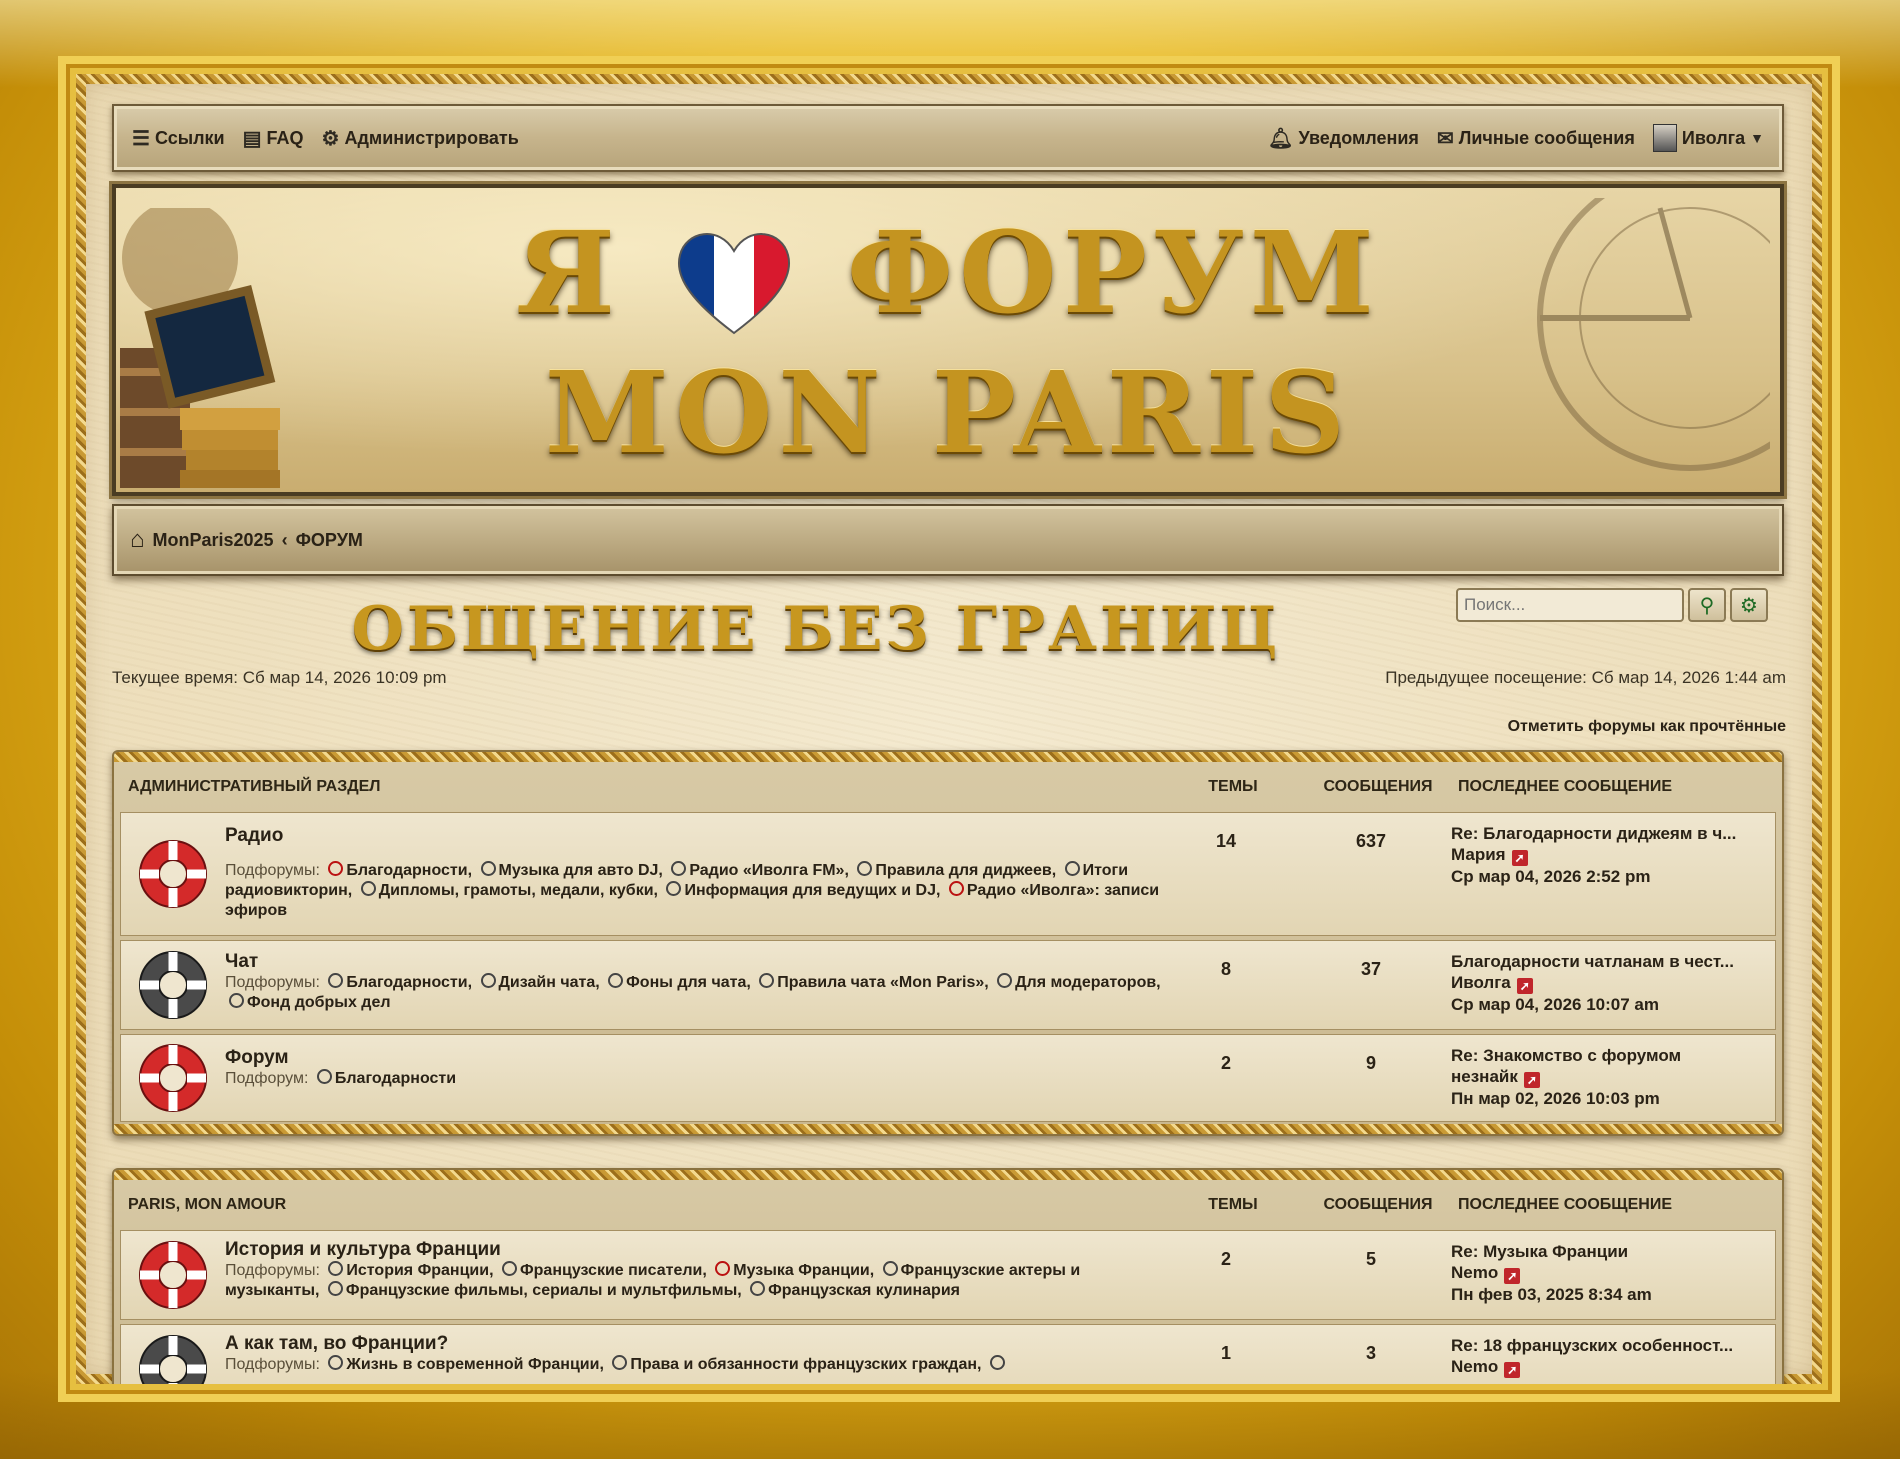 This screenshot has width=1900, height=1459. Describe the element at coordinates (648, 1205) in the screenshot. I see `section-title: Paris, mon amour` at that location.